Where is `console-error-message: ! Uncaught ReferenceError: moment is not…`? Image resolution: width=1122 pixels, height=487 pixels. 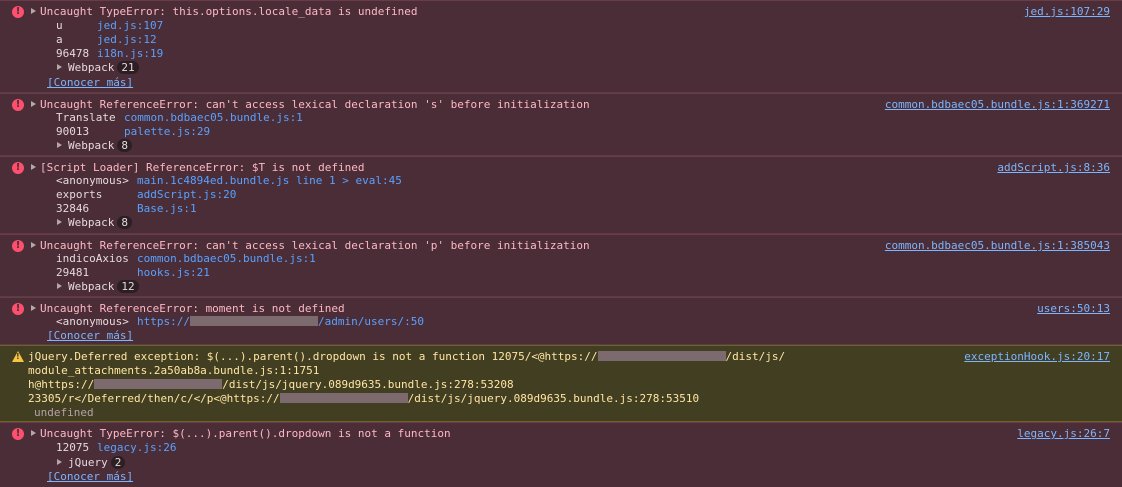 console-error-message: ! Uncaught ReferenceError: moment is not… is located at coordinates (561, 321).